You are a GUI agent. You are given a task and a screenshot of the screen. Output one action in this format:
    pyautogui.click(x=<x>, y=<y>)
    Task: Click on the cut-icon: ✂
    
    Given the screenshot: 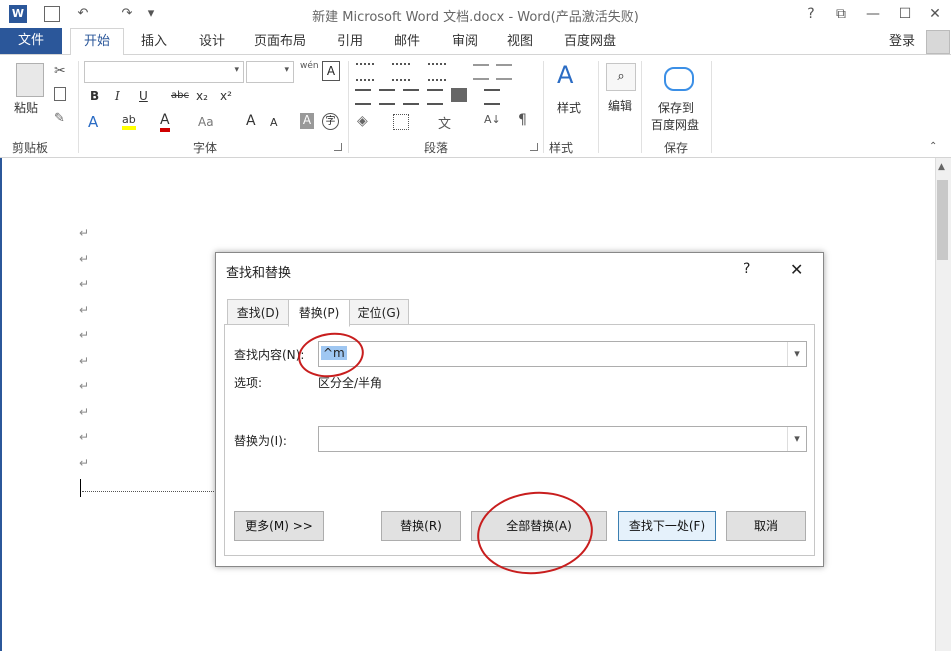 What is the action you would take?
    pyautogui.click(x=60, y=71)
    